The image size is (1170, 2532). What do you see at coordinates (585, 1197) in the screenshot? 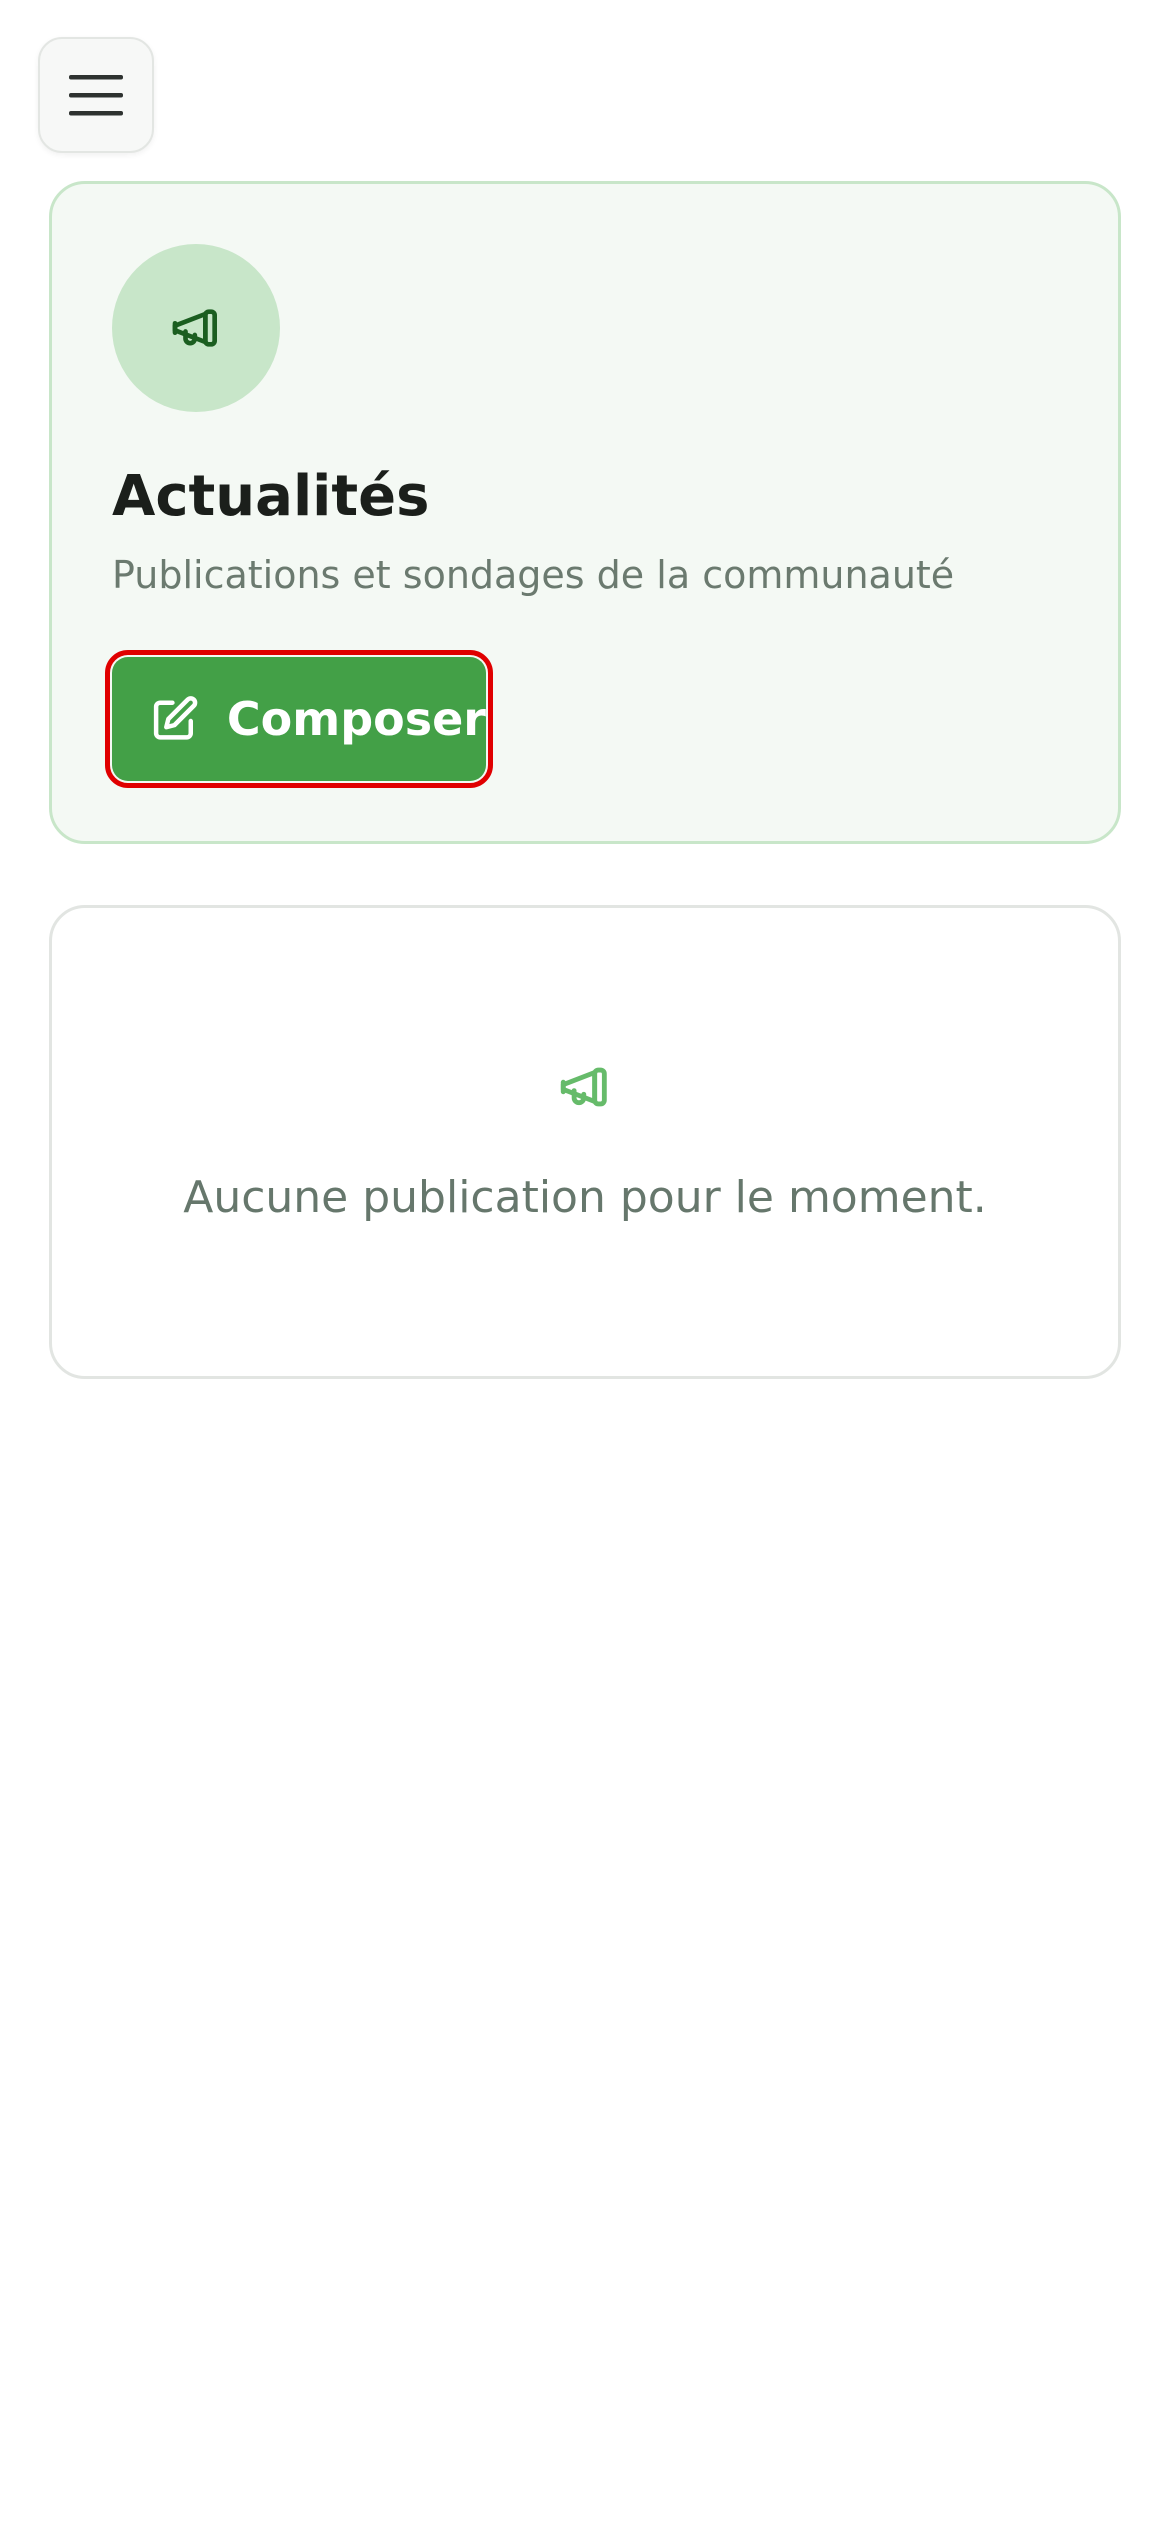
I see `empty-state-message: Aucune publication pour le moment.` at bounding box center [585, 1197].